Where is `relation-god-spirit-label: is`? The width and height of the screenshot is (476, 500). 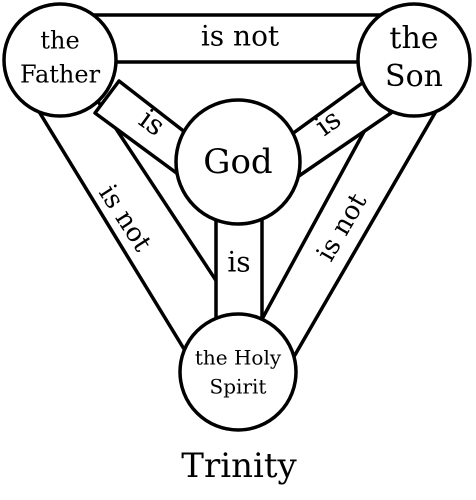
relation-god-spirit-label: is is located at coordinates (238, 262).